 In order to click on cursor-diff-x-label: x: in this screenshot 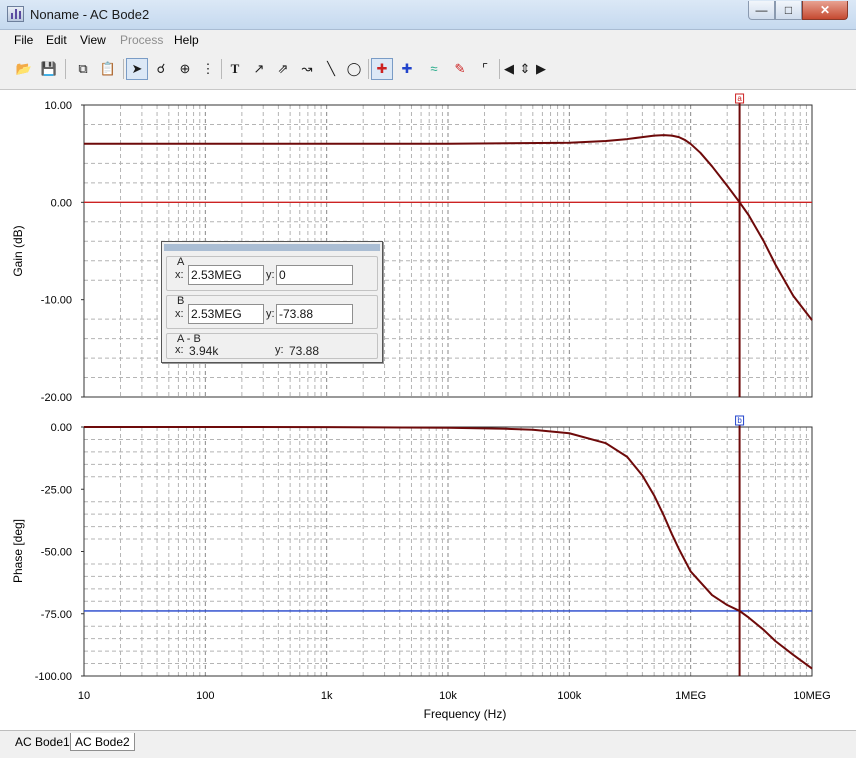, I will do `click(179, 350)`.